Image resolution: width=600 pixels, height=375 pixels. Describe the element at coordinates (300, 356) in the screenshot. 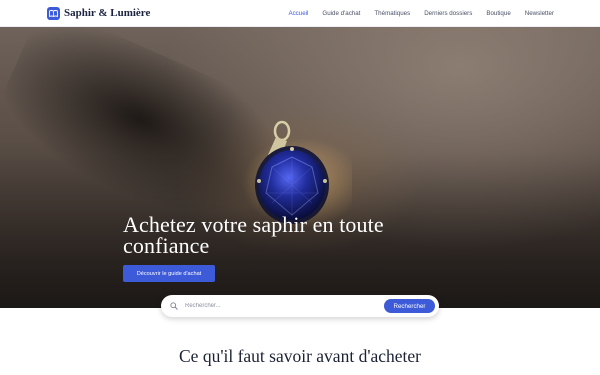

I see `section-title: Ce qu'il faut savoir avant d'acheter` at that location.